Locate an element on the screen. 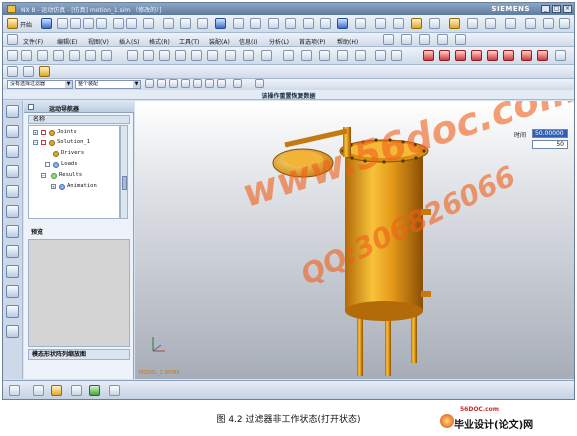 This screenshot has width=577, height=436. midpoint-icon is located at coordinates (197, 83).